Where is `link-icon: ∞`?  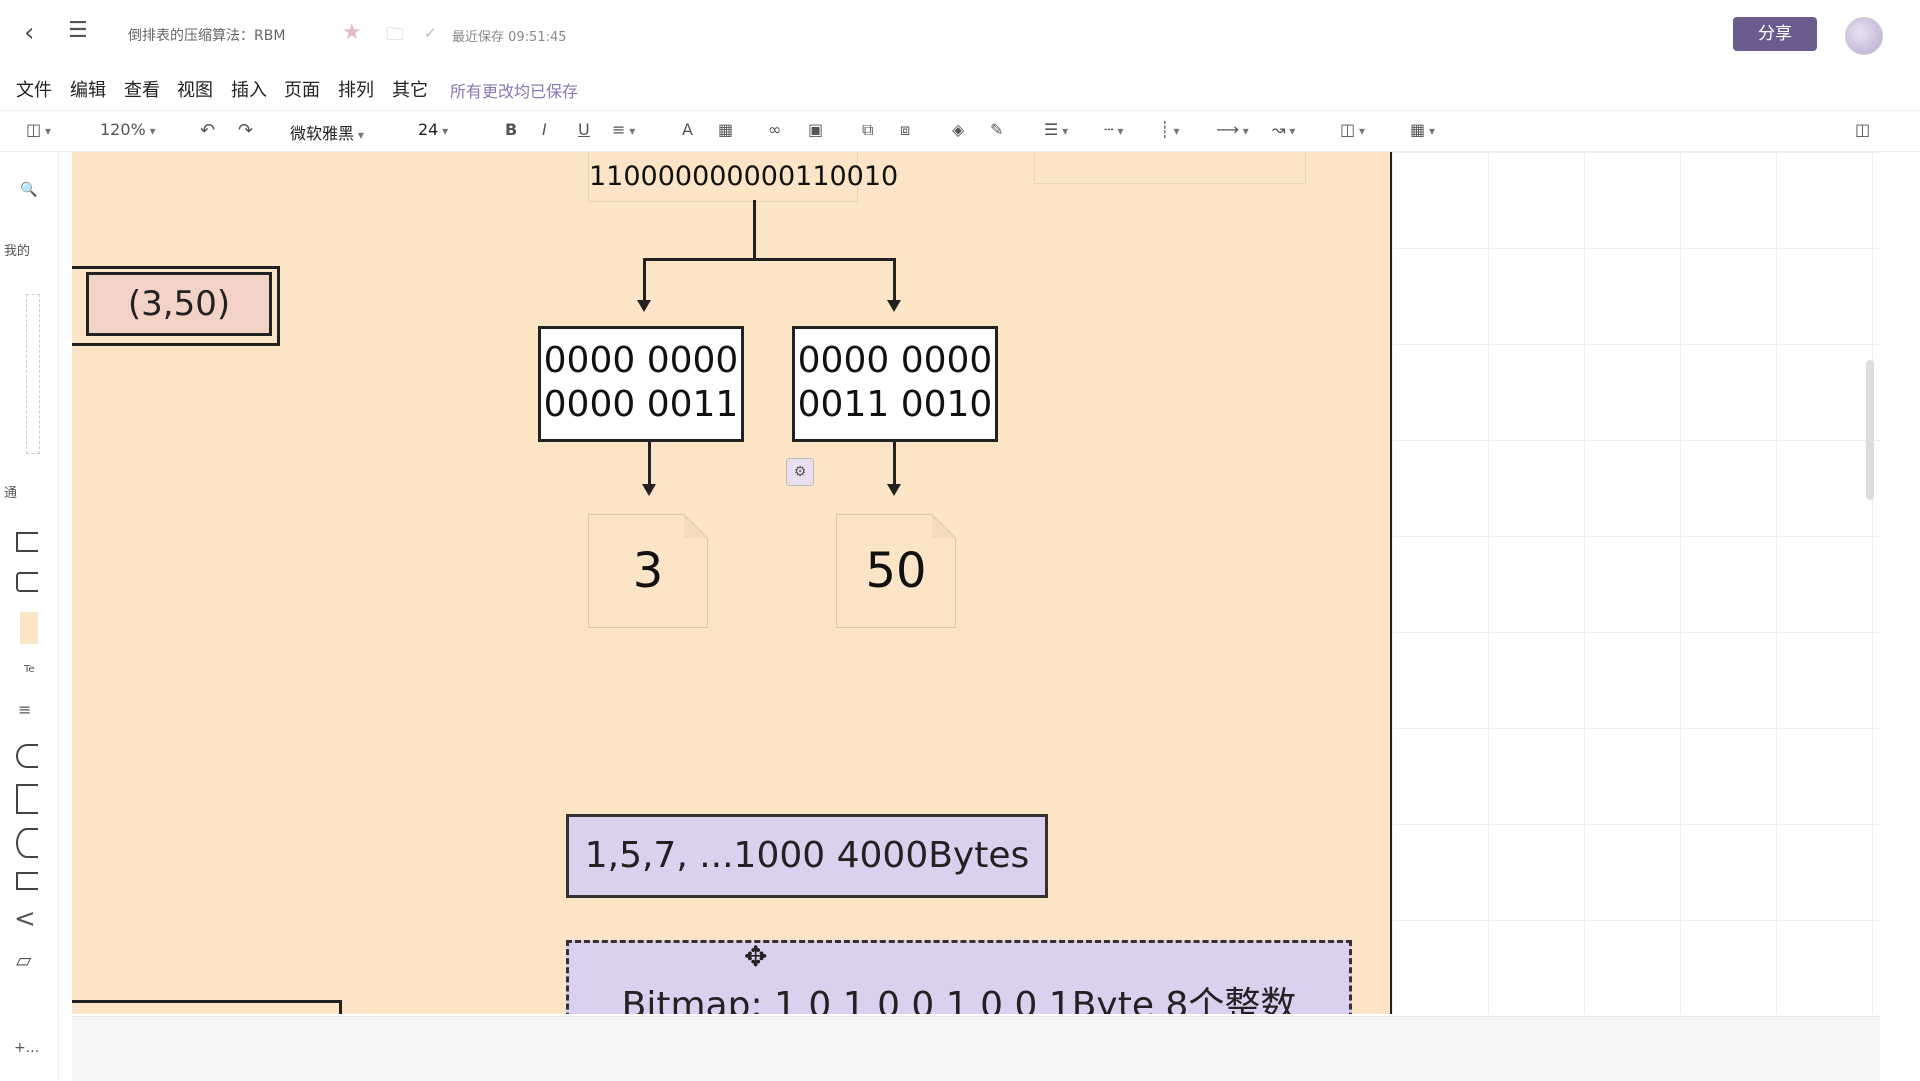
link-icon: ∞ is located at coordinates (774, 129).